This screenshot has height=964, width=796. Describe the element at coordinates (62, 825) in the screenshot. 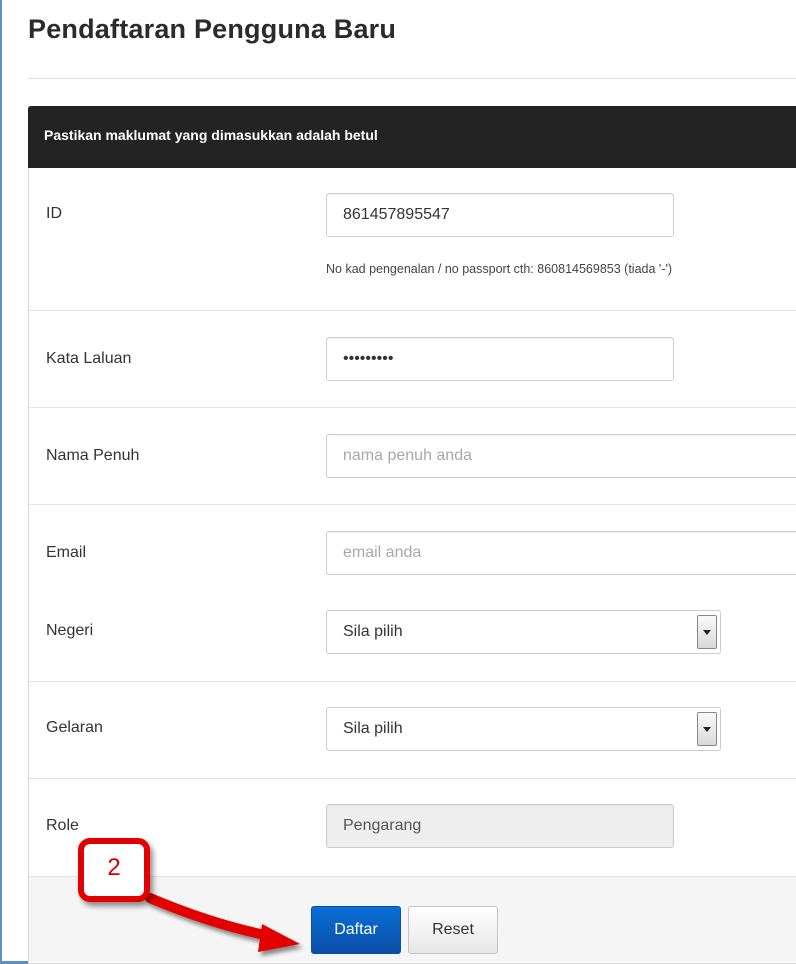

I see `role-label: Role` at that location.